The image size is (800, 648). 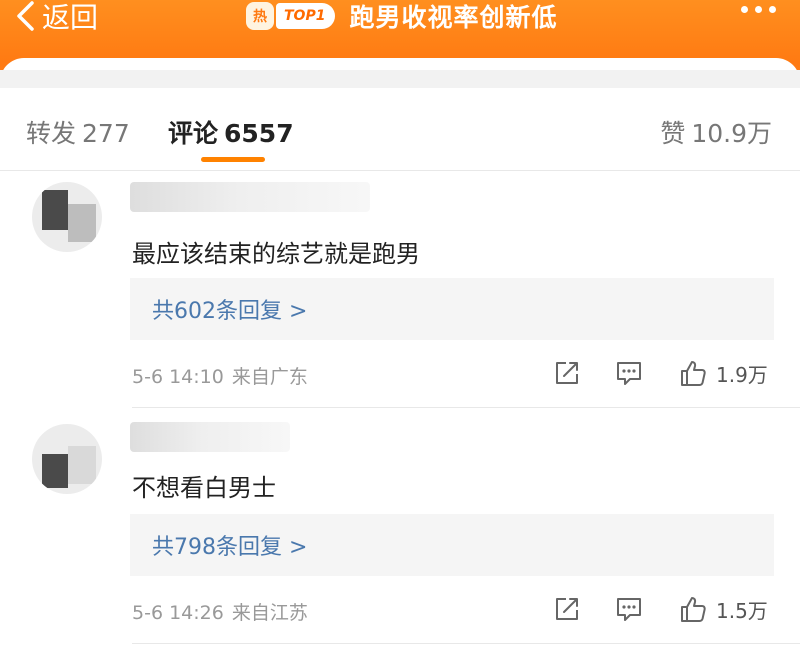 I want to click on more-dots-icon, so click(x=758, y=9).